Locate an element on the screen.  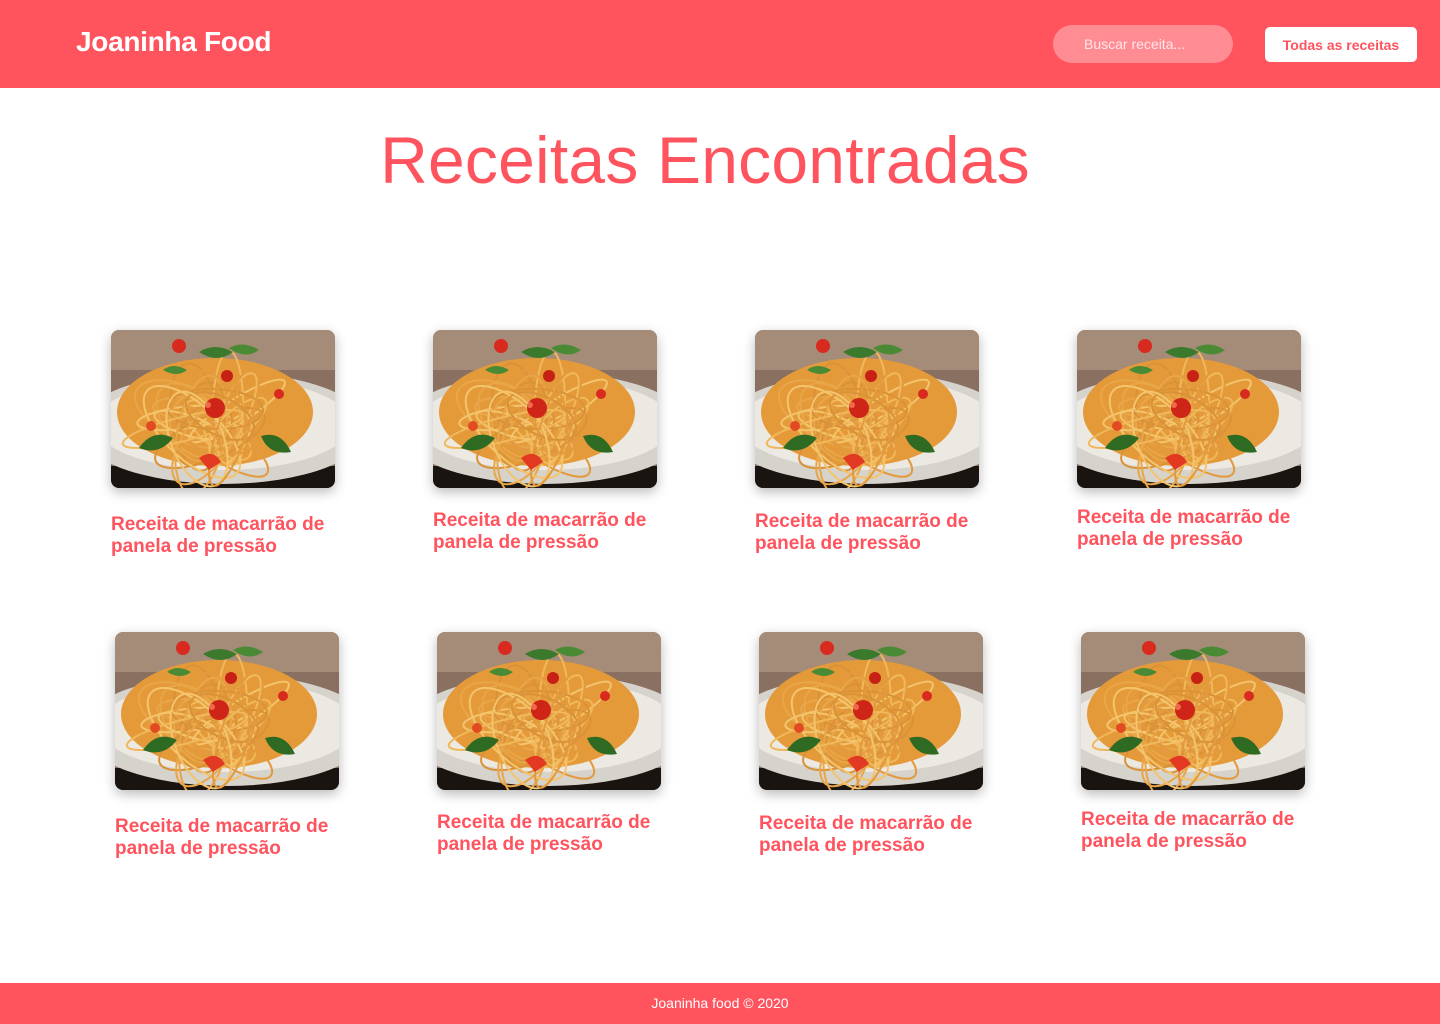
page-footer: Joaninha food © 2020 is located at coordinates (720, 1003).